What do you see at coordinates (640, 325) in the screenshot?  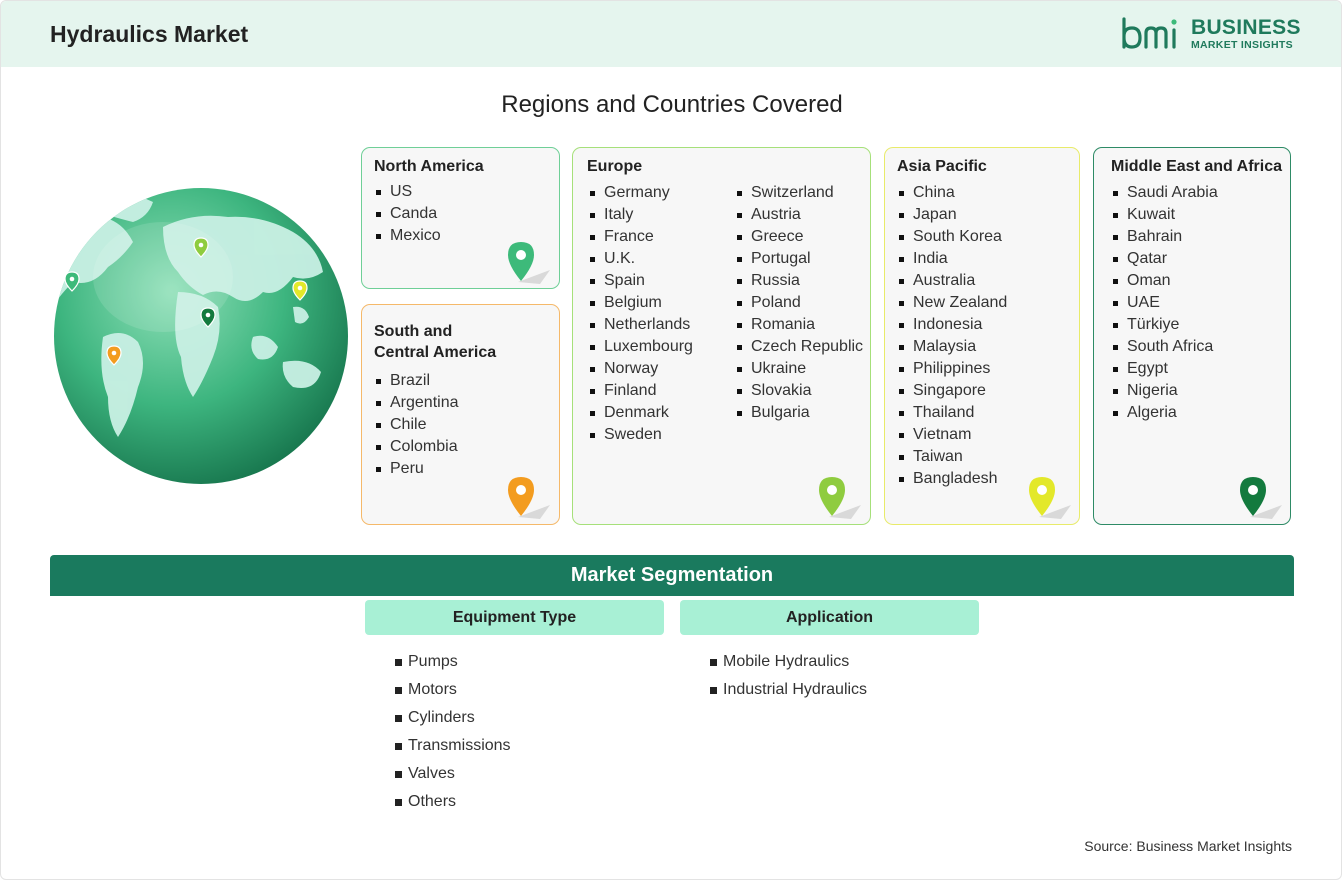 I see `list-item: Netherlands` at bounding box center [640, 325].